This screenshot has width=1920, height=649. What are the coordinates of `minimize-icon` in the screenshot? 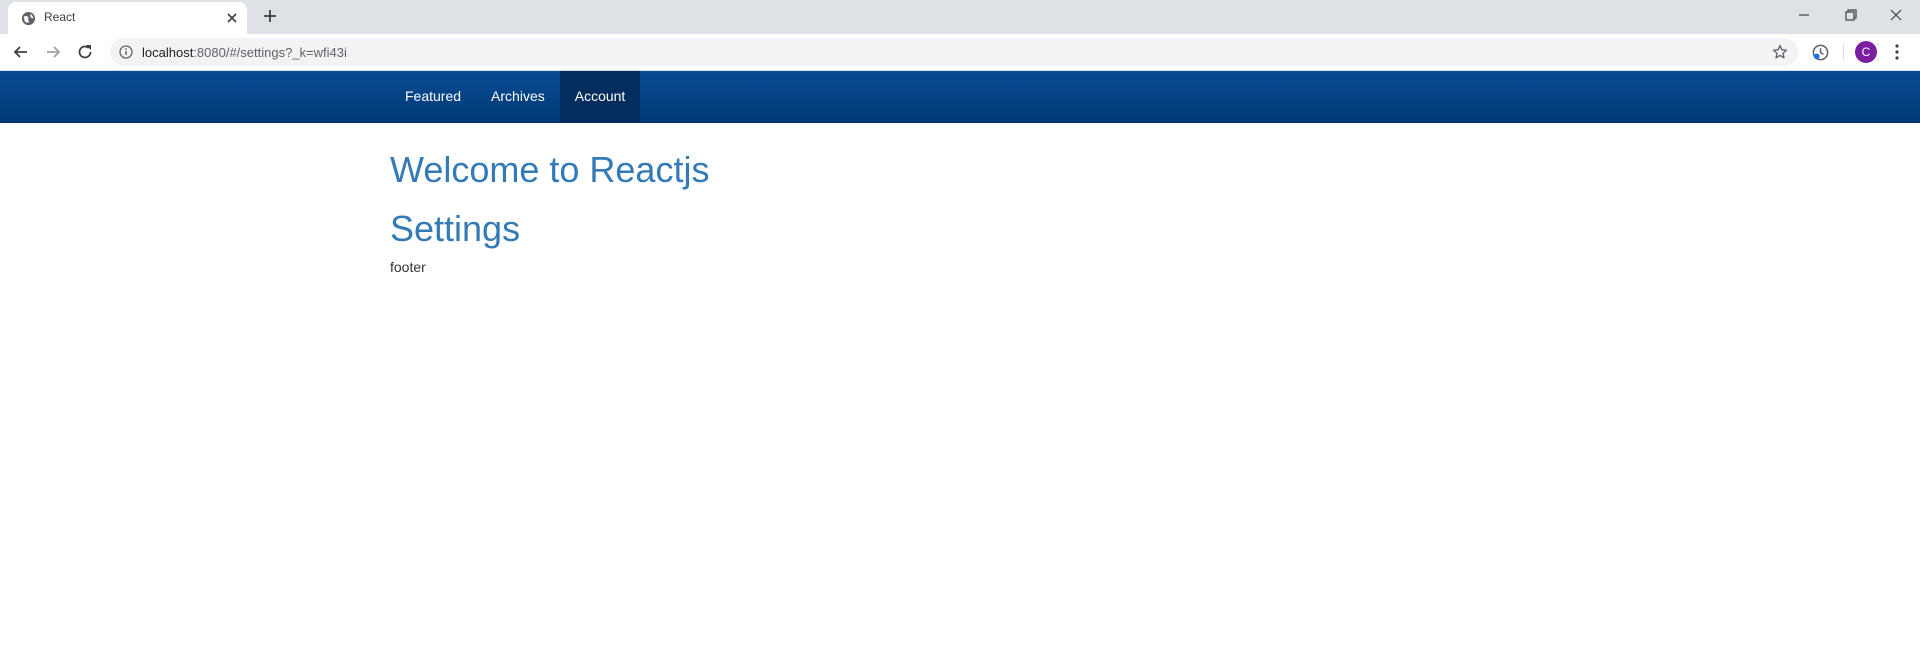 It's located at (1804, 15).